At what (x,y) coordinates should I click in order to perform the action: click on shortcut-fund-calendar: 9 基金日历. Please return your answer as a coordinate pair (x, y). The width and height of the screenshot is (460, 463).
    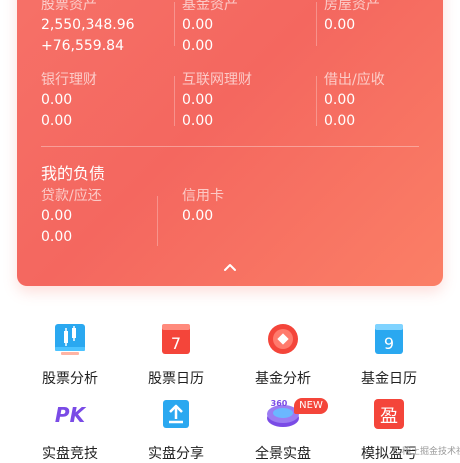
    Looking at the image, I should click on (389, 354).